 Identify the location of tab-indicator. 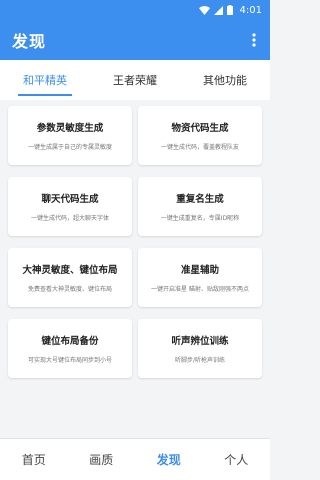
(45, 95).